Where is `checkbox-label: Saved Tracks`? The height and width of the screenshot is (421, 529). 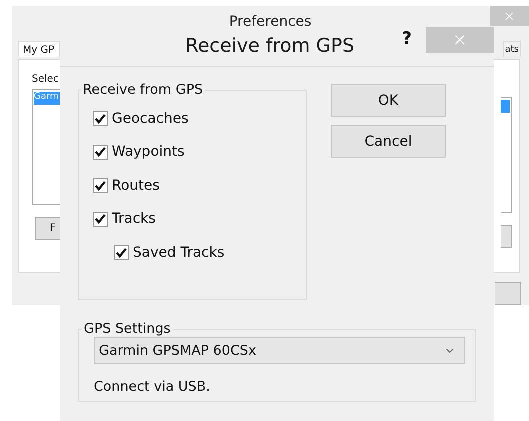 checkbox-label: Saved Tracks is located at coordinates (179, 252).